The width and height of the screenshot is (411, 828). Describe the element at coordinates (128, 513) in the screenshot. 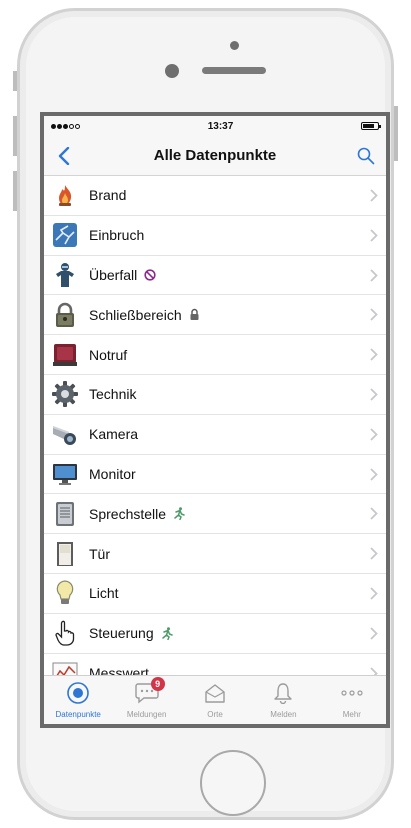

I see `list-item-label: Sprechstelle` at that location.